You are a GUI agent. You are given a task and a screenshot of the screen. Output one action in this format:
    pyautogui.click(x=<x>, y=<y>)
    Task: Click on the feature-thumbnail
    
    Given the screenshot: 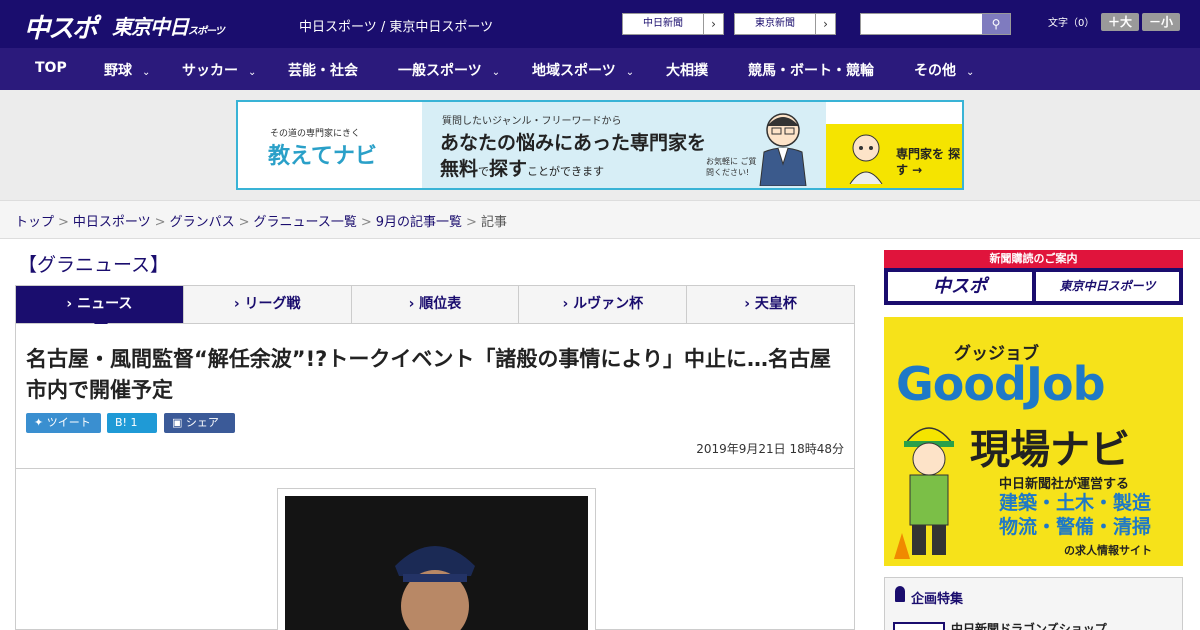 What is the action you would take?
    pyautogui.click(x=919, y=626)
    